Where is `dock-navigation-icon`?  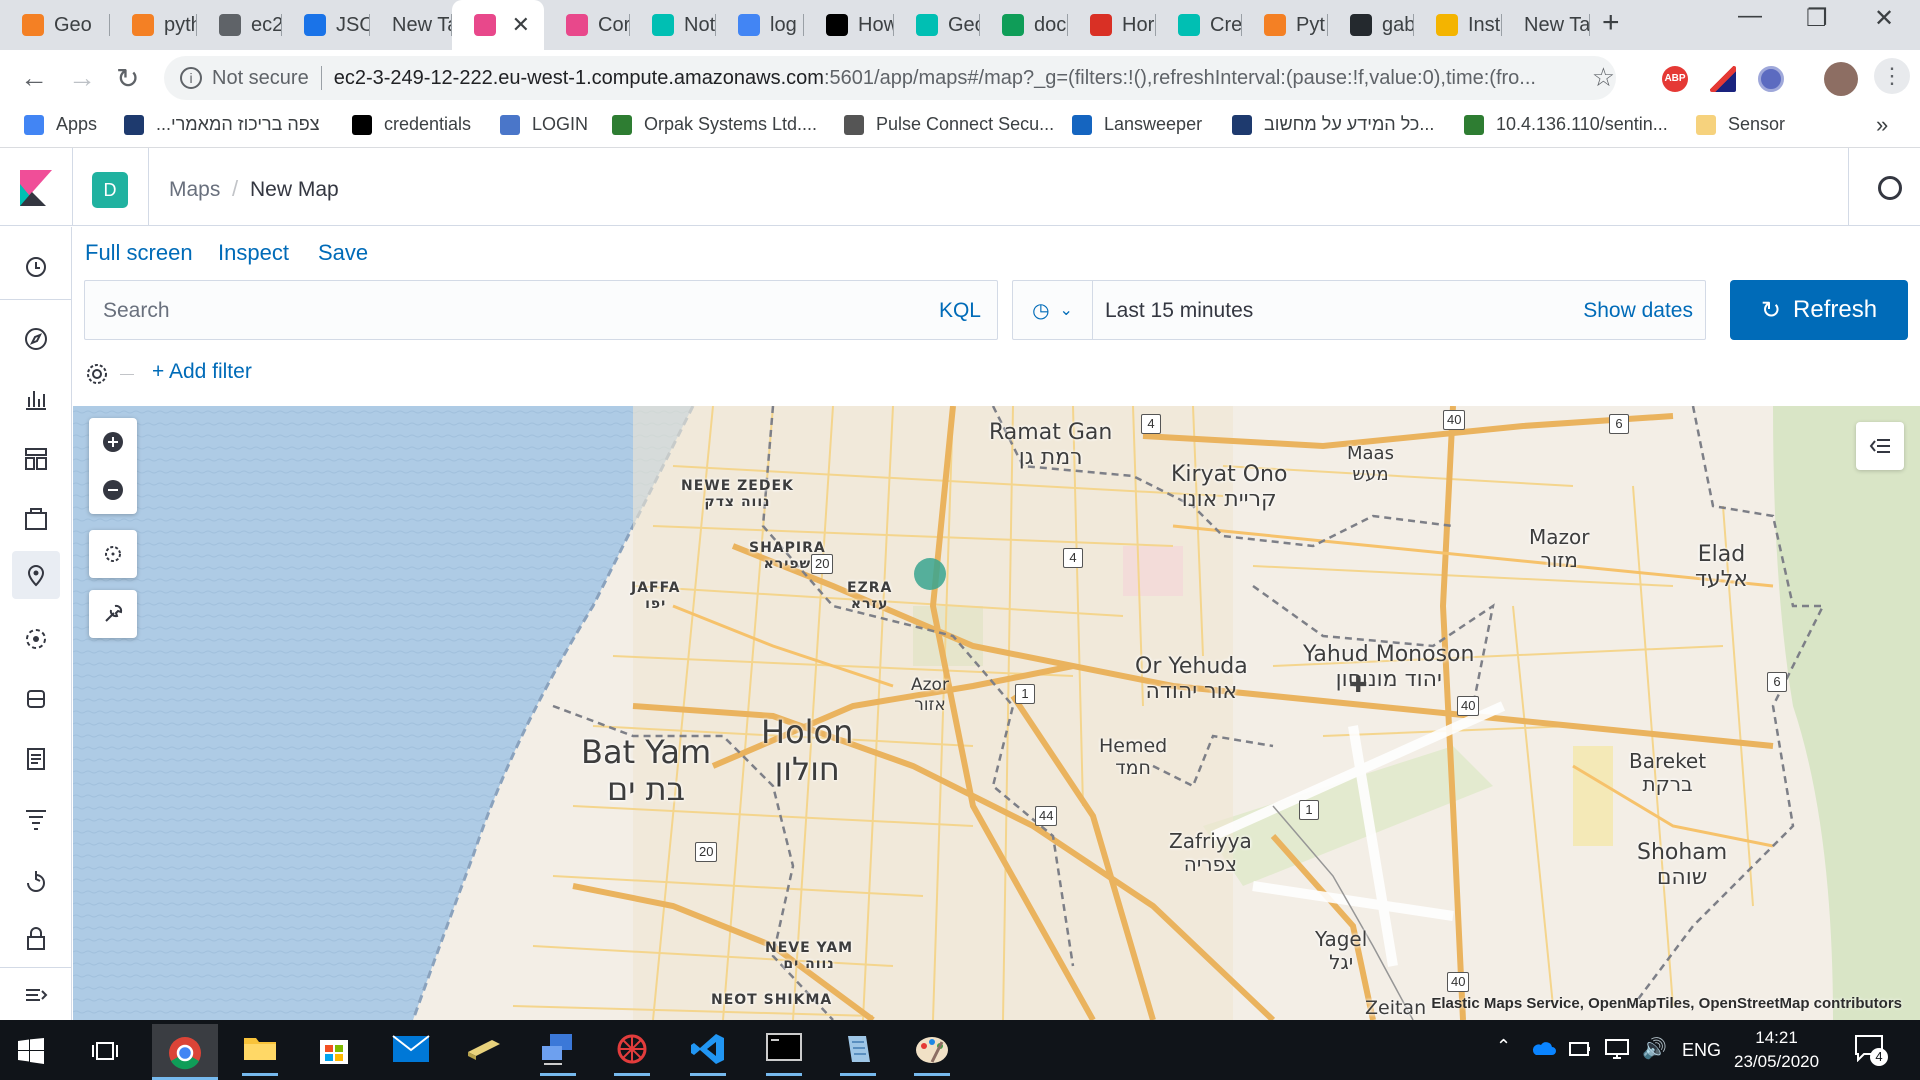 dock-navigation-icon is located at coordinates (36, 995).